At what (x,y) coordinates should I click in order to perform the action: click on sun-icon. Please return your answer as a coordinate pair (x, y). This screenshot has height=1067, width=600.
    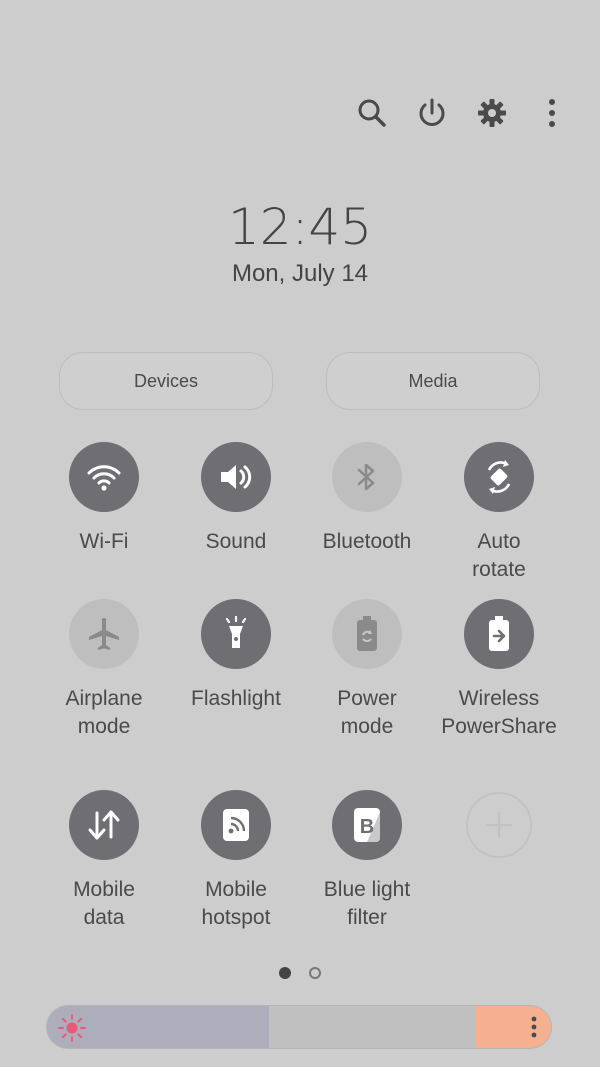
    Looking at the image, I should click on (72, 1028).